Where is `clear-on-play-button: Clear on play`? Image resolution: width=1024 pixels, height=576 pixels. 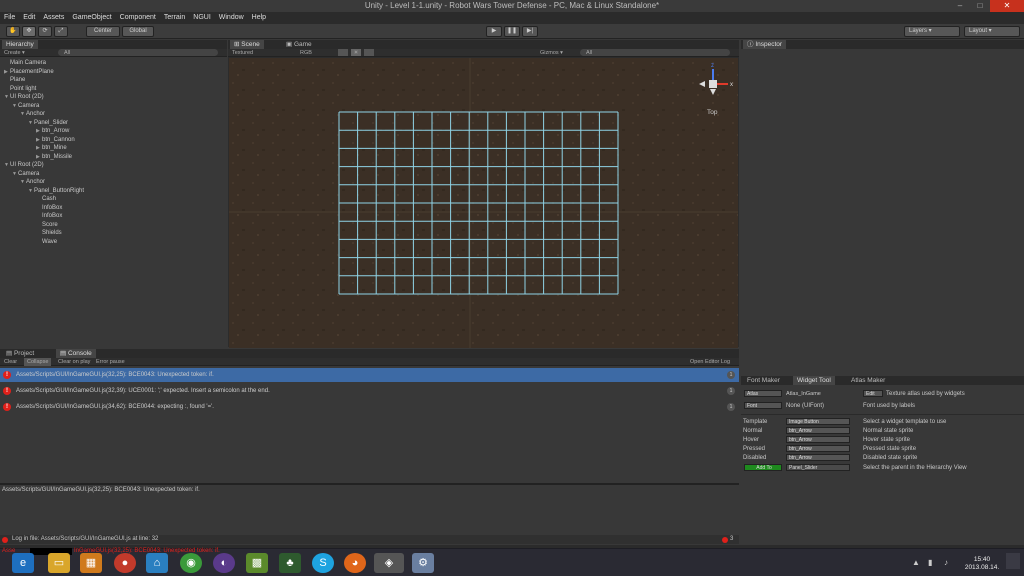 clear-on-play-button: Clear on play is located at coordinates (74, 362).